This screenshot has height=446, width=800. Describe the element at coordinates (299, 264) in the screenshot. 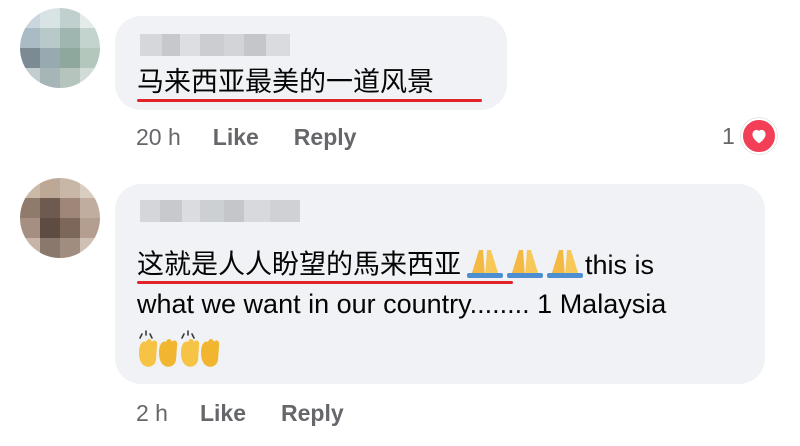

I see `comment-text-zh: 这就是人人盼望的馬来西亚` at that location.